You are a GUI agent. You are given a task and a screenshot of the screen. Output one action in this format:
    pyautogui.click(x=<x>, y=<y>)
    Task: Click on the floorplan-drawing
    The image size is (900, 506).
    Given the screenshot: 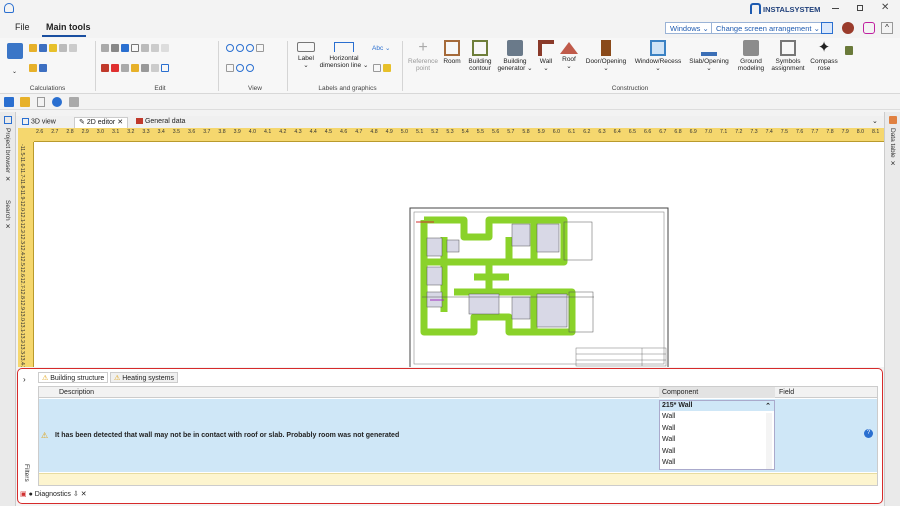 What is the action you would take?
    pyautogui.click(x=539, y=287)
    